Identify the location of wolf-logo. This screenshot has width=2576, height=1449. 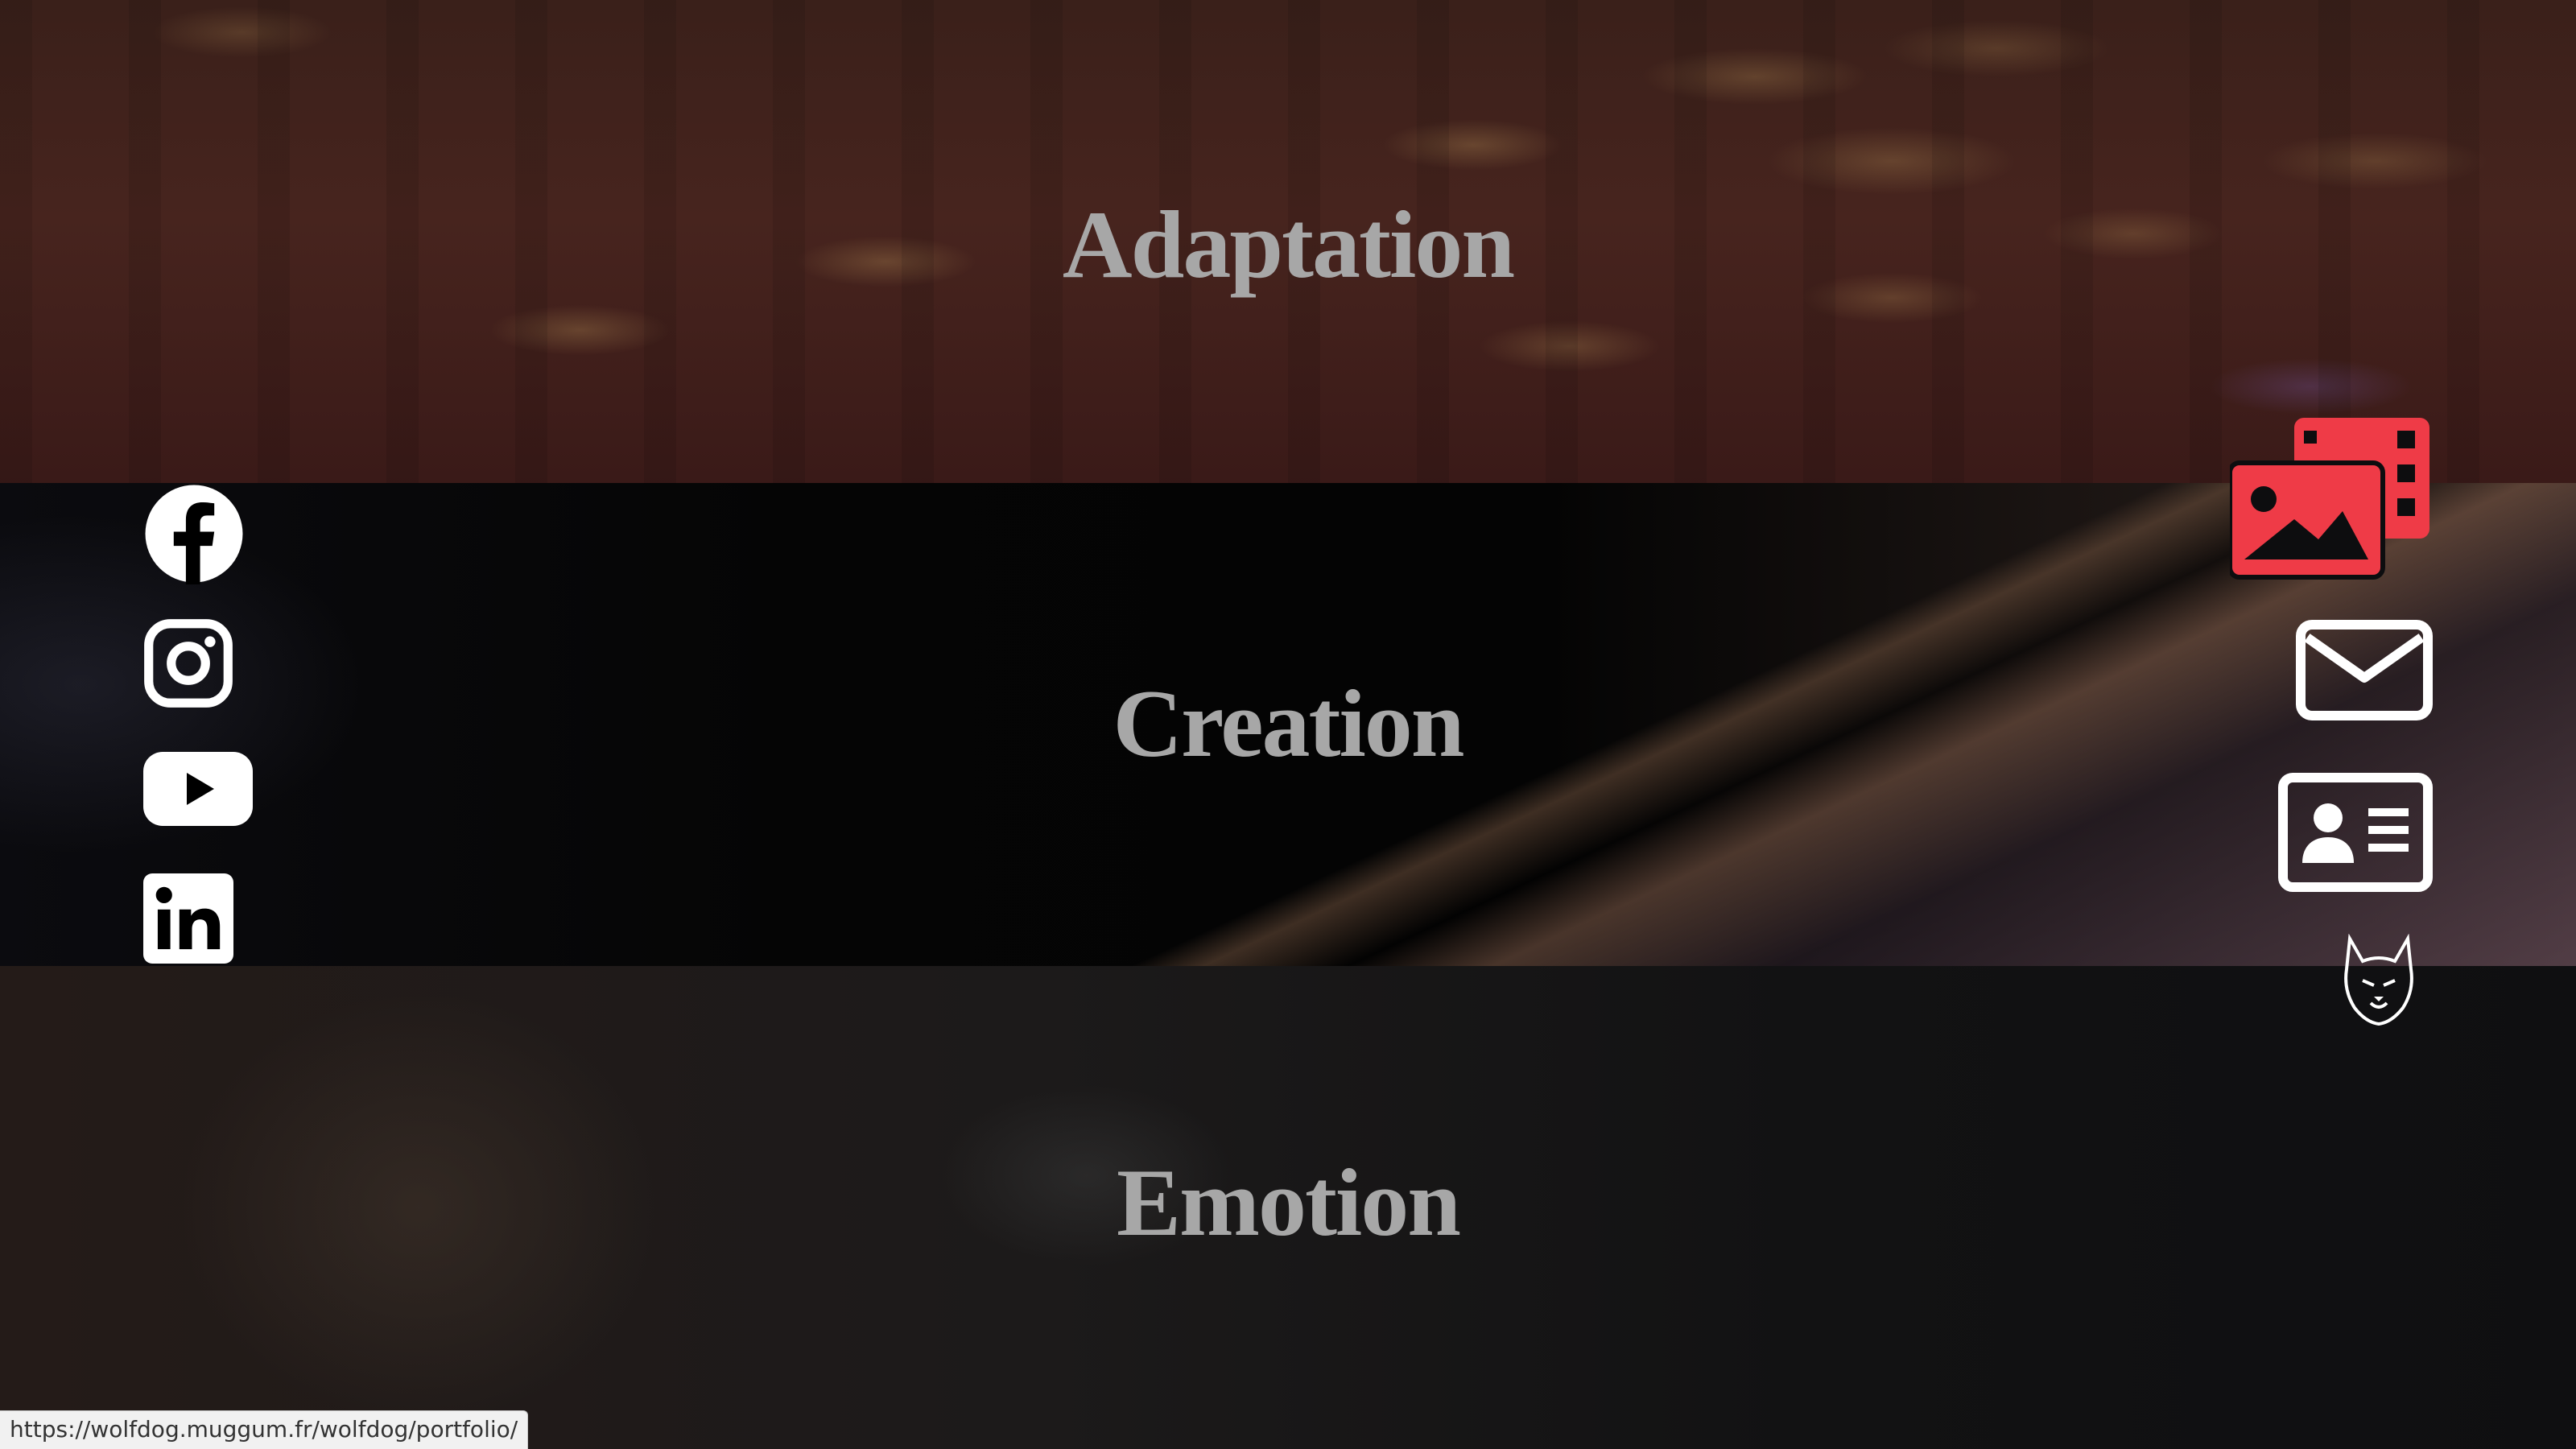
(2378, 980).